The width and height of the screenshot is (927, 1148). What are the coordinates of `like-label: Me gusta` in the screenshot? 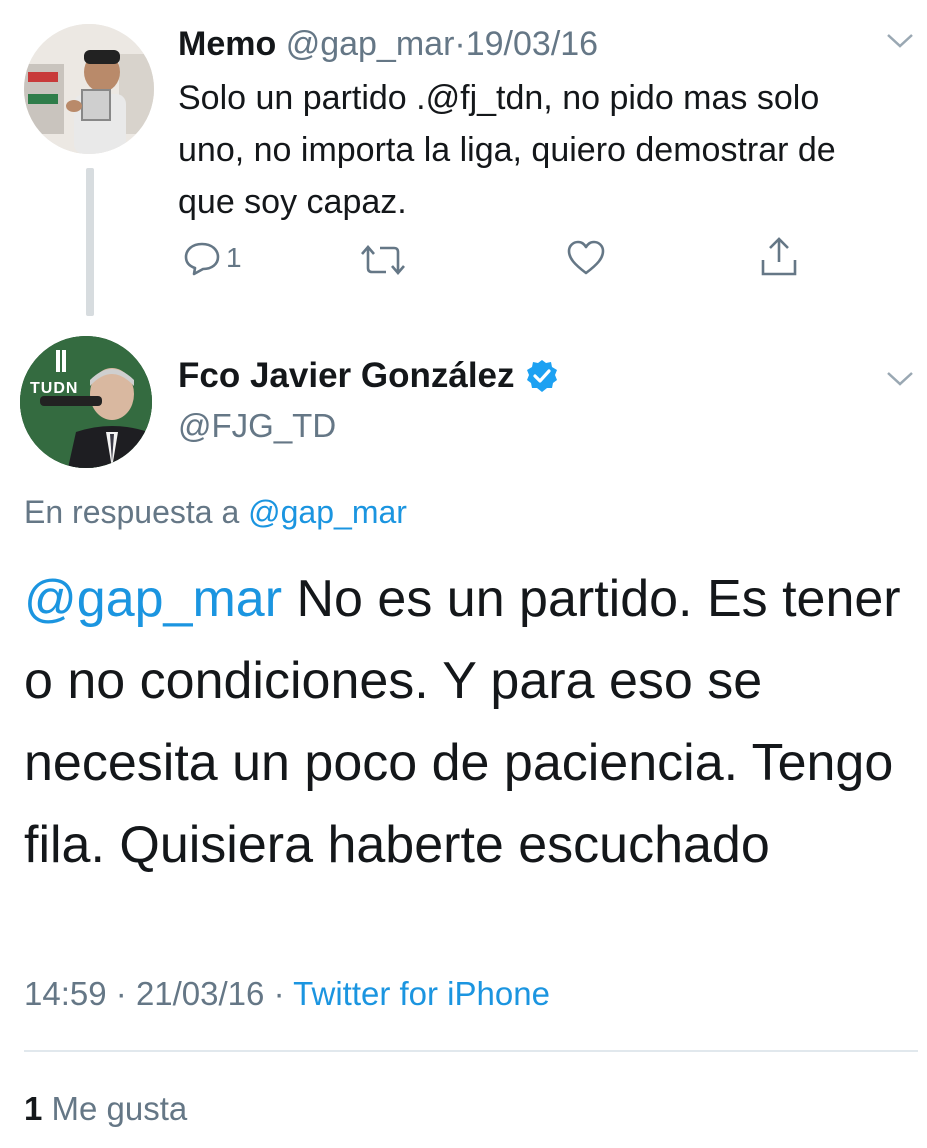 It's located at (119, 1108).